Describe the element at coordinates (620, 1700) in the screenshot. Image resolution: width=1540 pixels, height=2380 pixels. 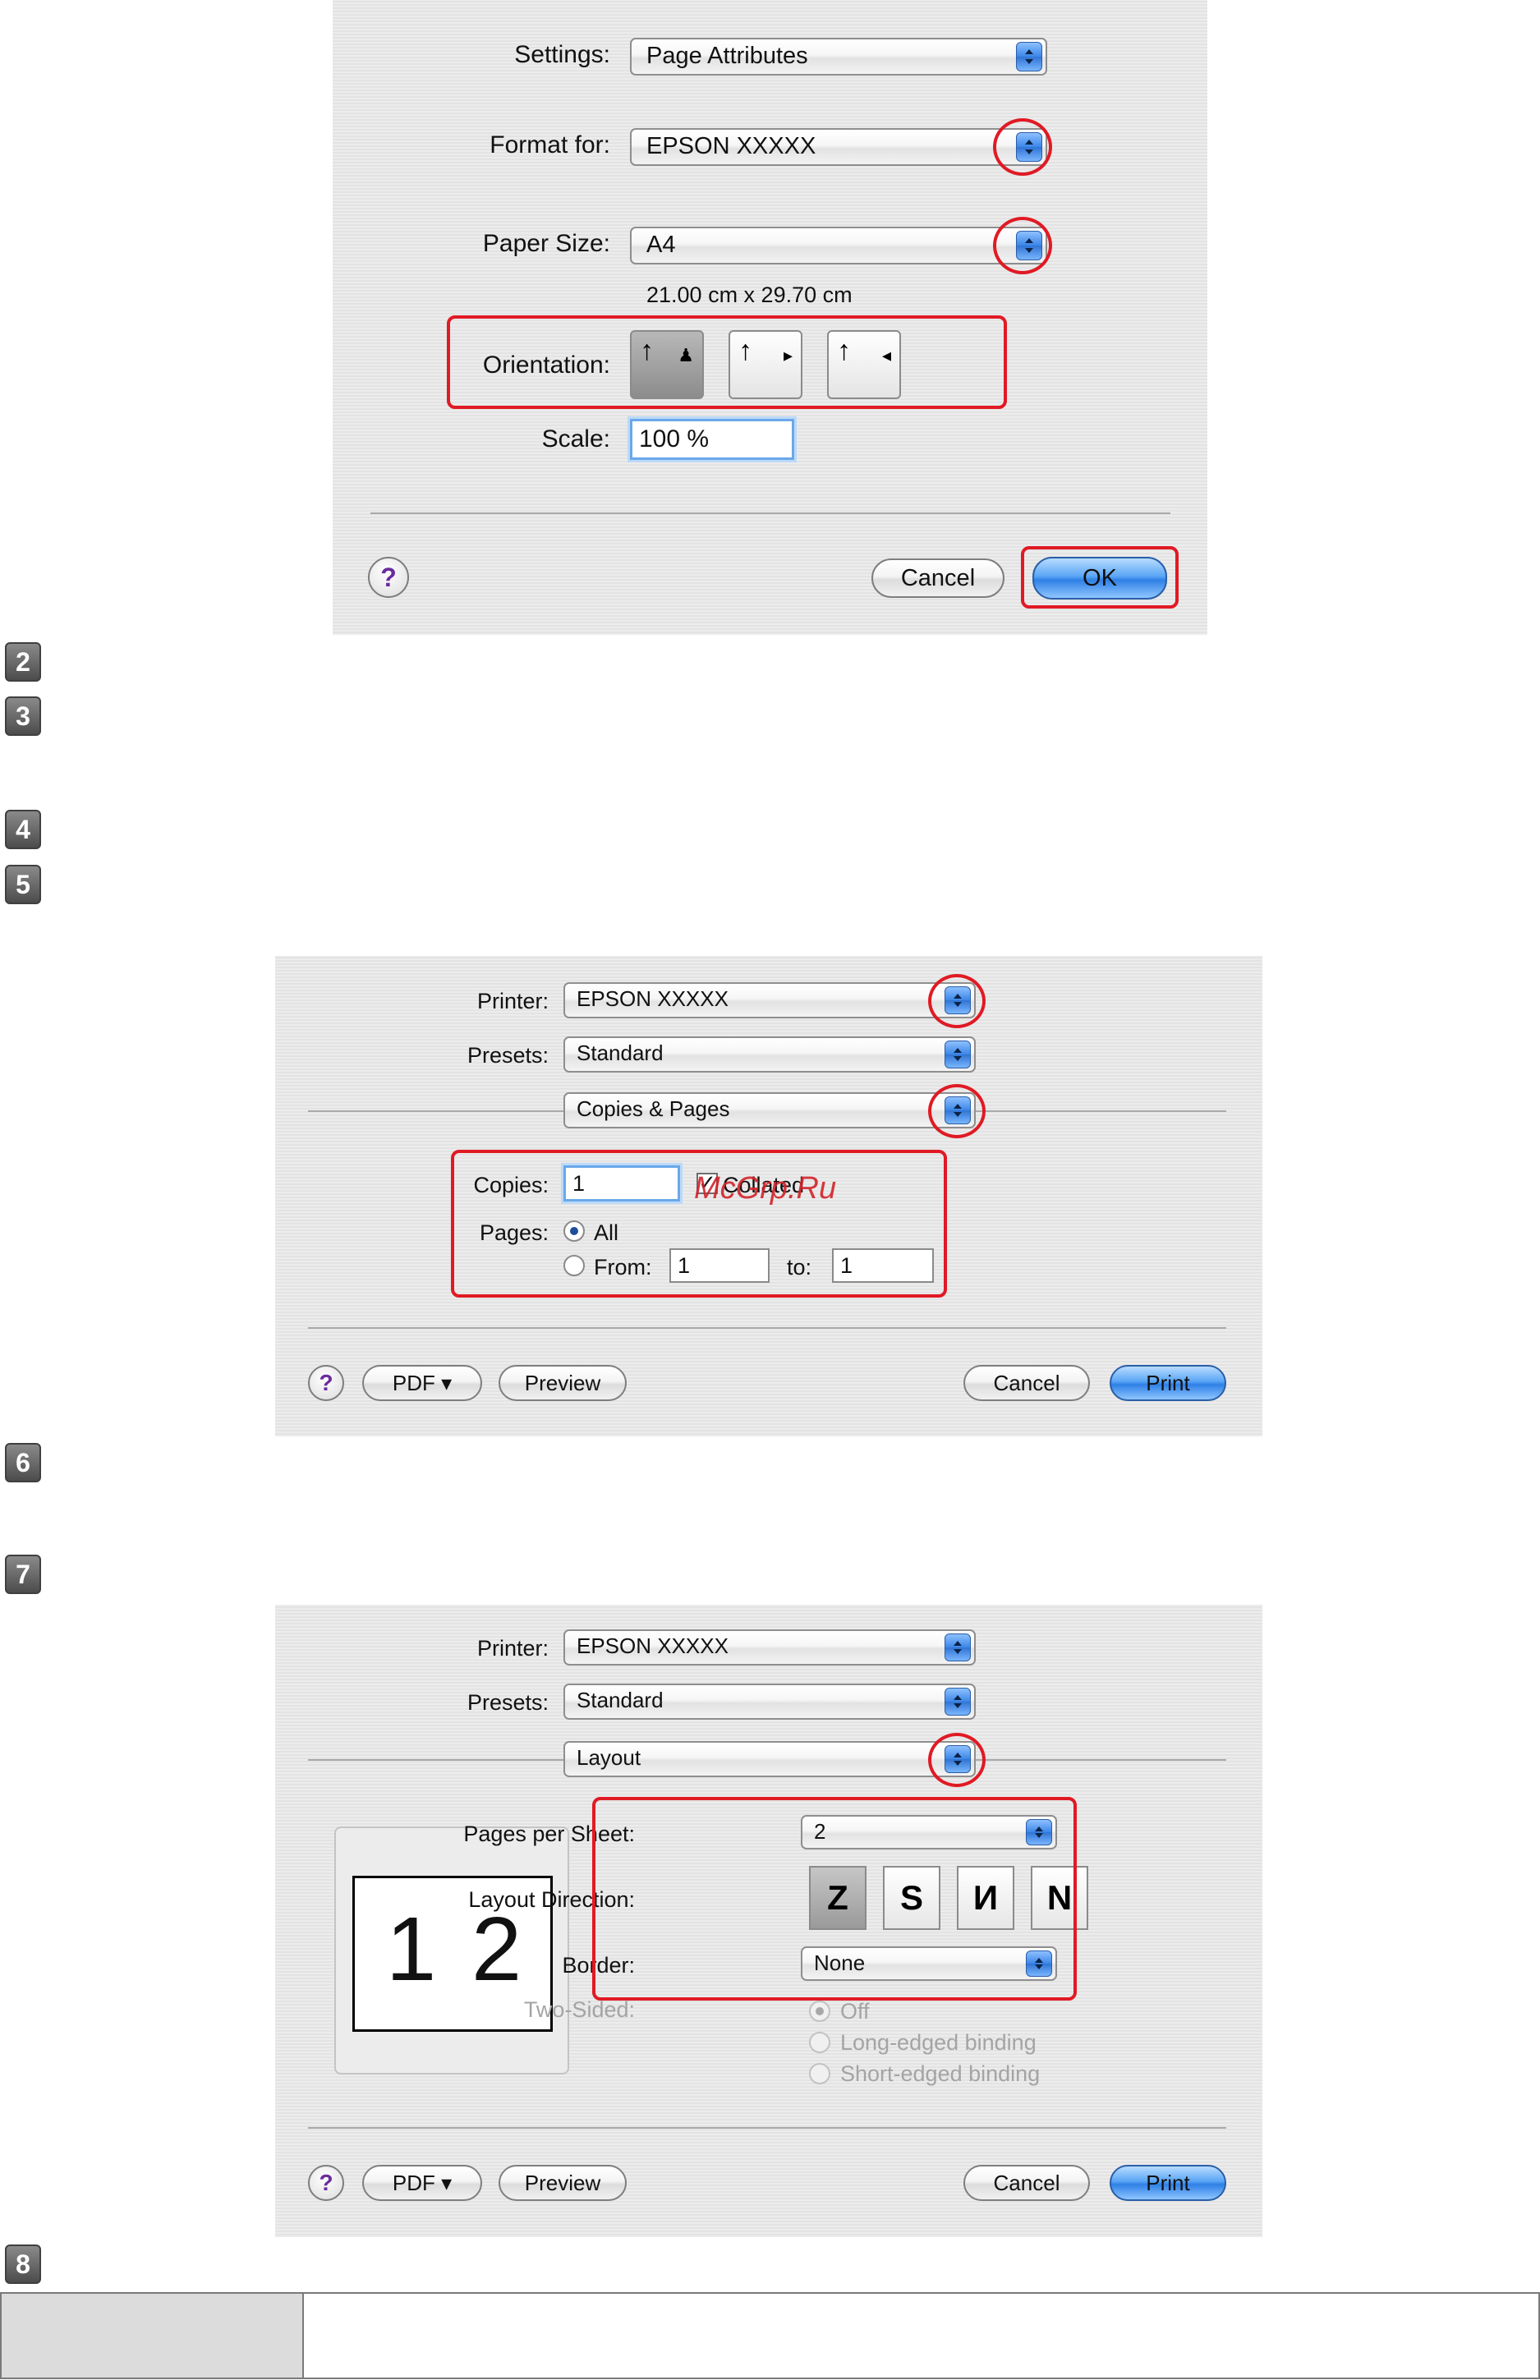
I see `presets-value: Standard` at that location.